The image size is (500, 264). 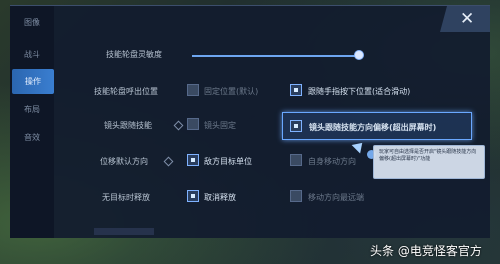 What do you see at coordinates (193, 196) in the screenshot?
I see `no-target-cancel-checkbox` at bounding box center [193, 196].